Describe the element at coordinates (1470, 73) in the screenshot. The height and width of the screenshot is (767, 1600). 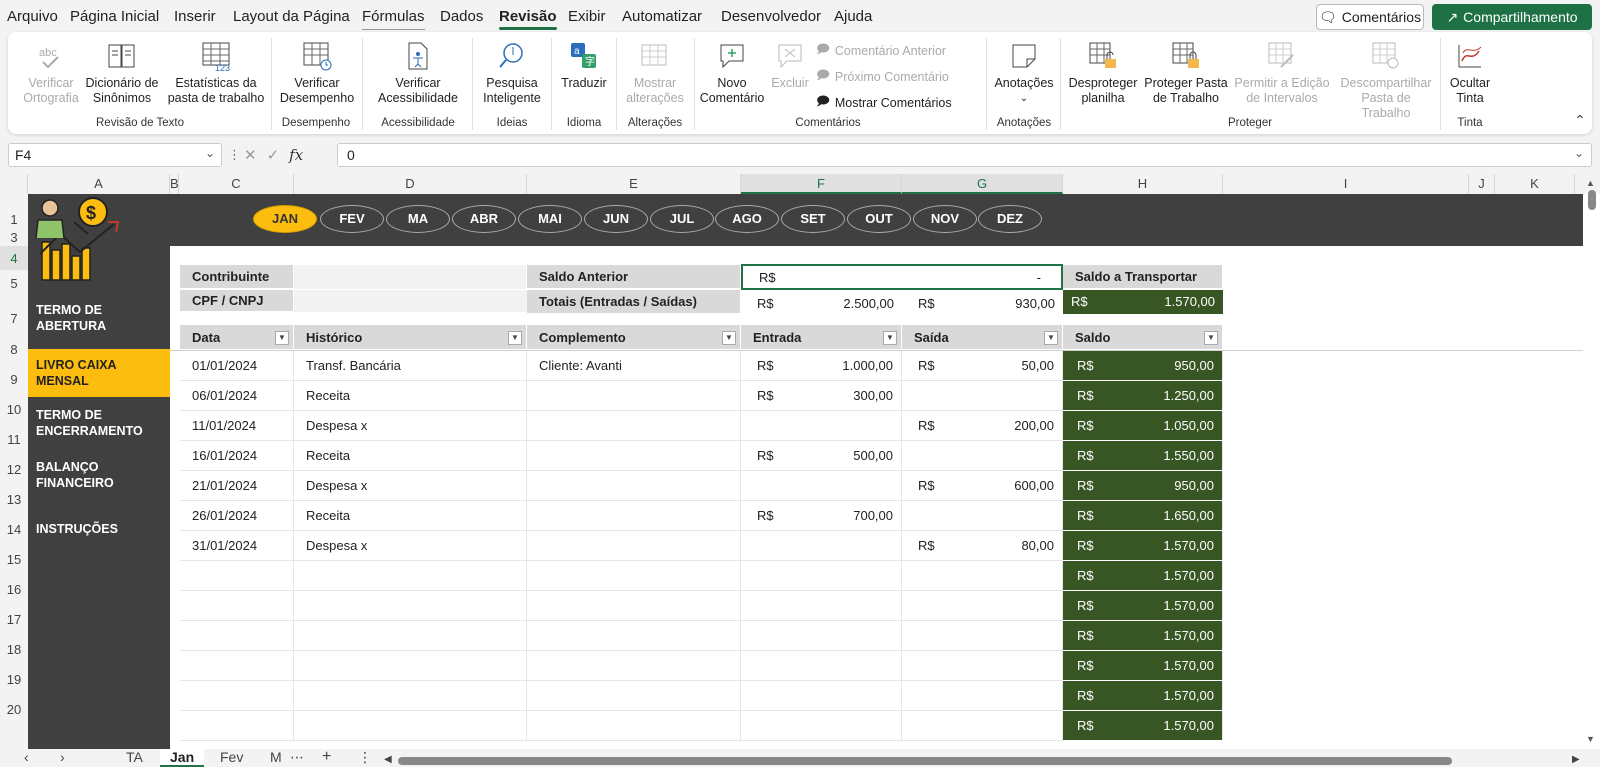
I see `hide-ink-button: Ocultar Tinta` at that location.